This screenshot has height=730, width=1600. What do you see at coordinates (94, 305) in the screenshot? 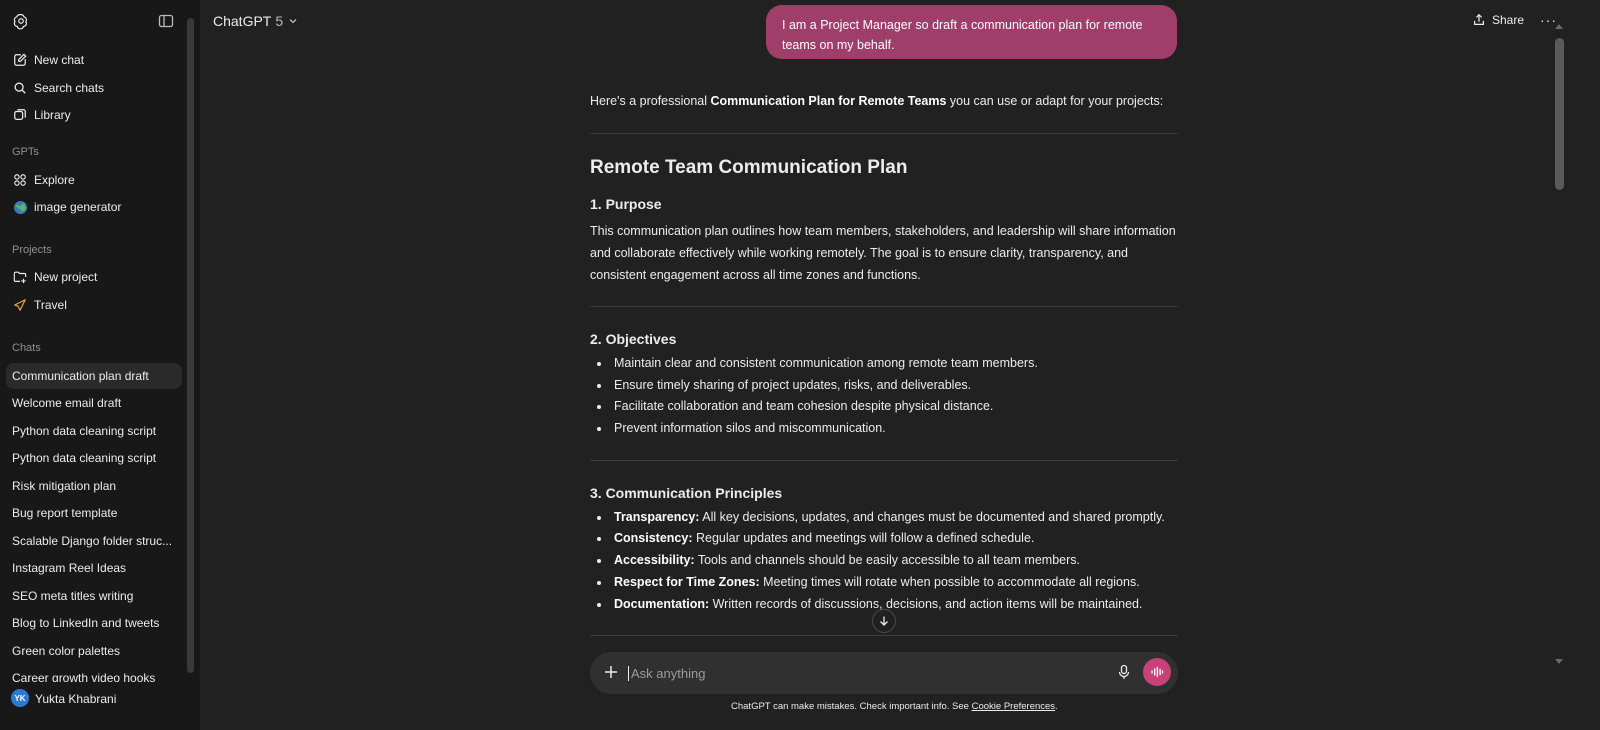
I see `sidebar-item-travel: Travel` at bounding box center [94, 305].